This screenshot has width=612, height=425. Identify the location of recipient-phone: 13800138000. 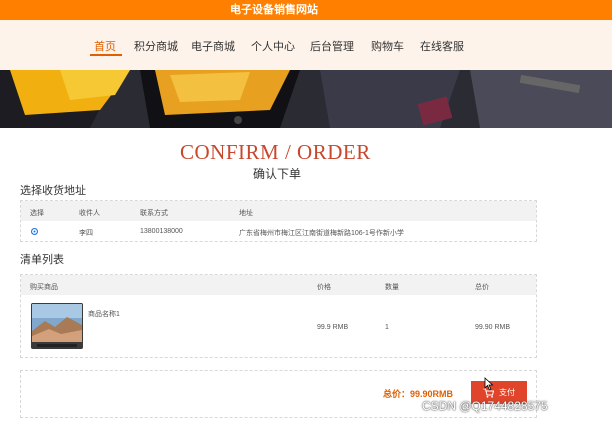
(161, 231).